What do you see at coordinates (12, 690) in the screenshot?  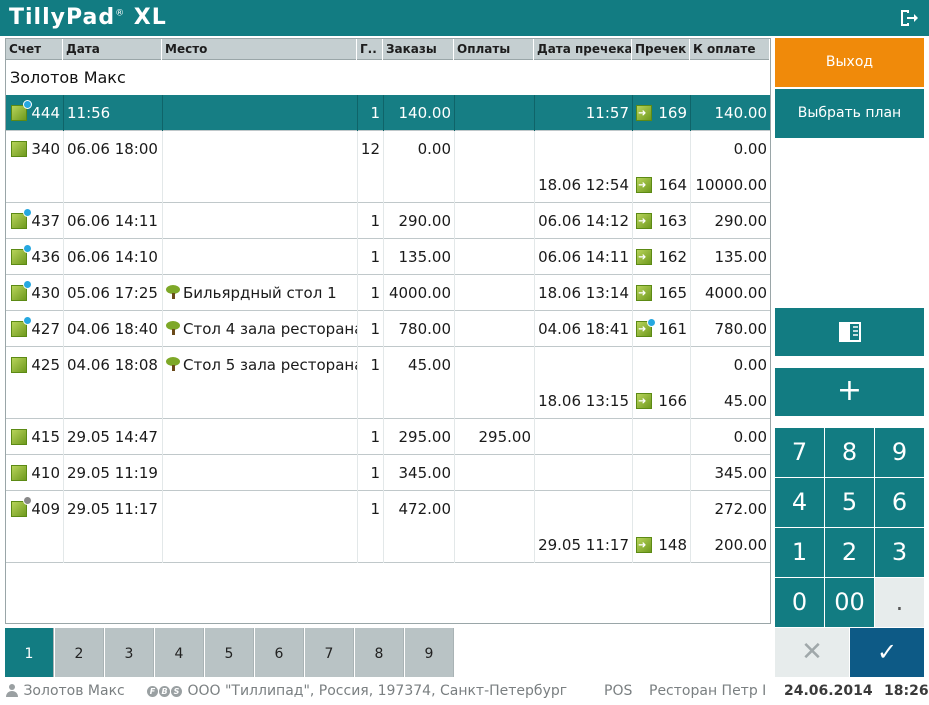 I see `user-icon` at bounding box center [12, 690].